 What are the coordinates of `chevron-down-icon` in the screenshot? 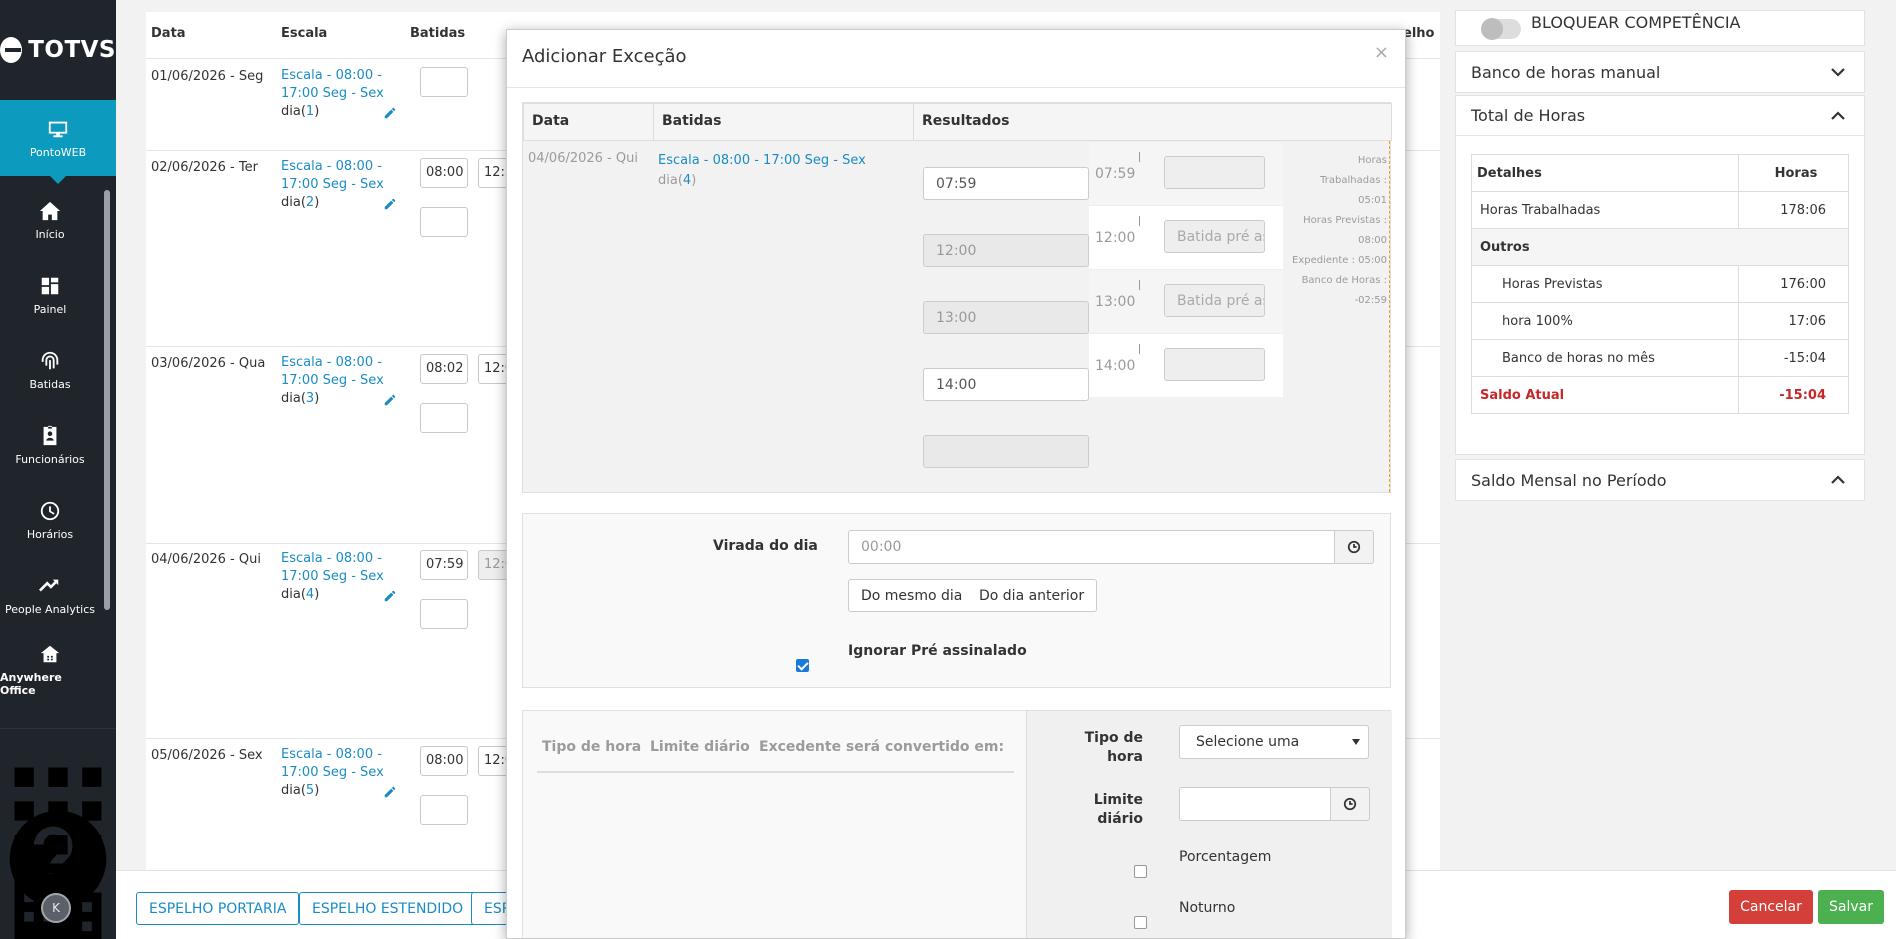 It's located at (1838, 72).